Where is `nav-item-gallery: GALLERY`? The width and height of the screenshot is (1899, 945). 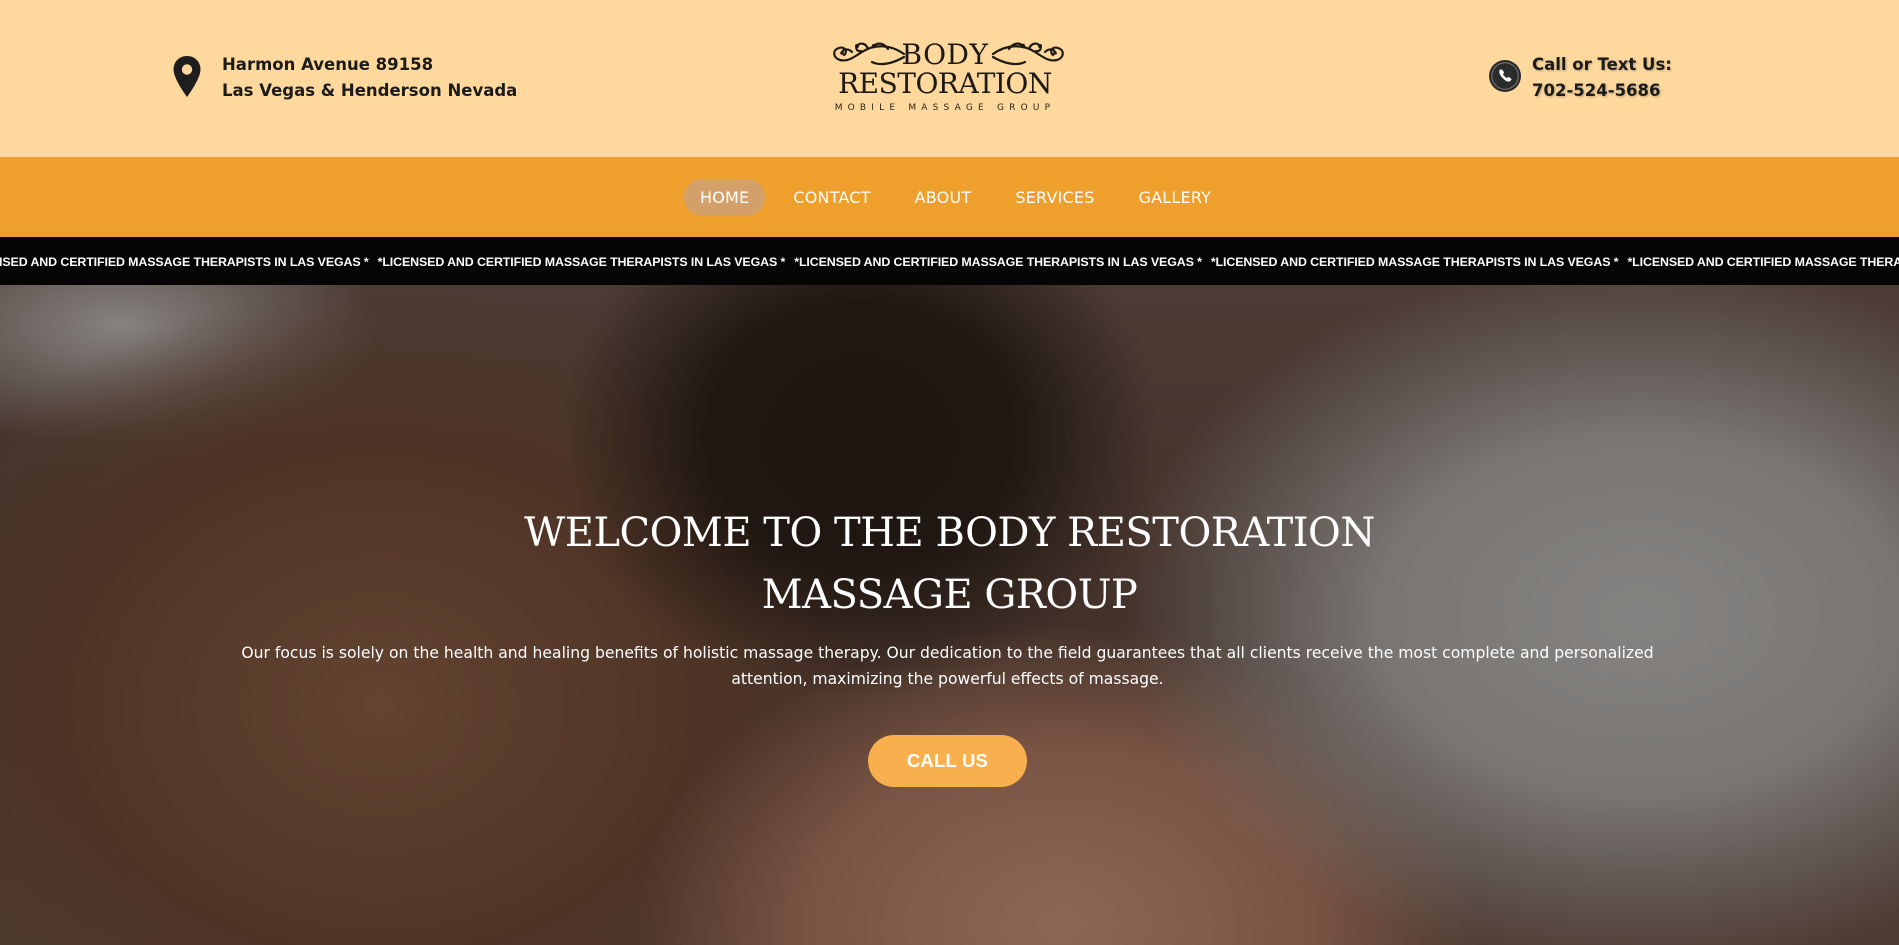
nav-item-gallery: GALLERY is located at coordinates (1175, 197).